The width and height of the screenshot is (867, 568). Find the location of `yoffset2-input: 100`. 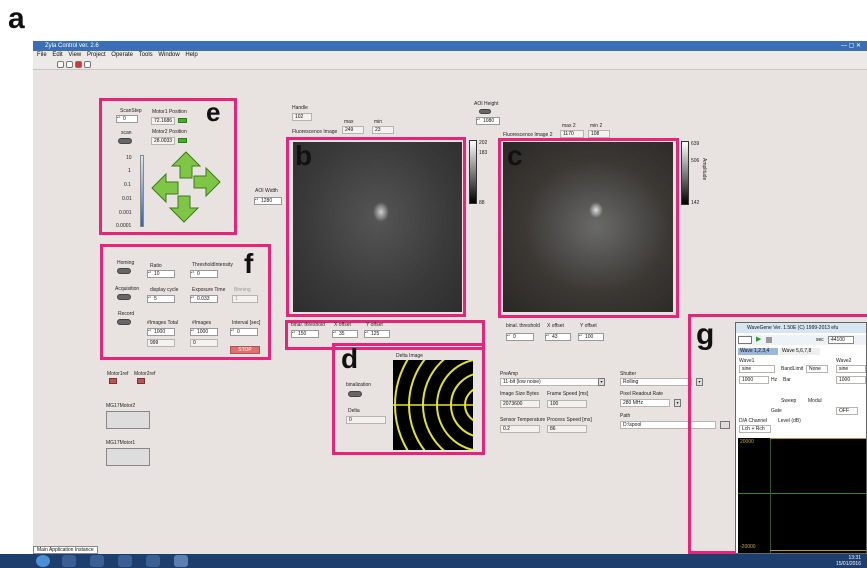

yoffset2-input: 100 is located at coordinates (591, 337).